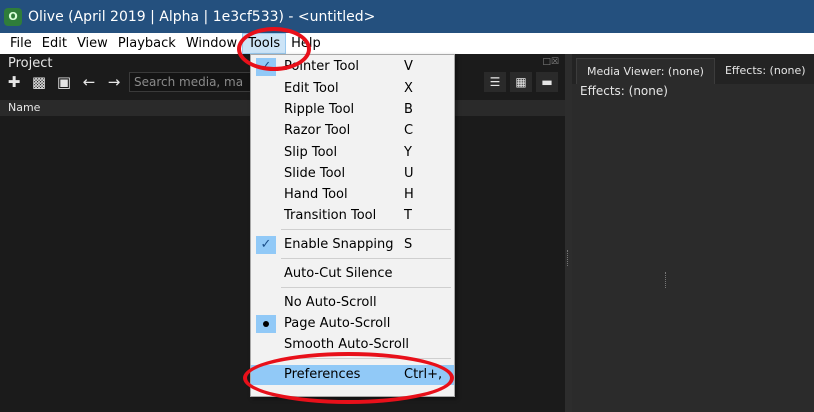  Describe the element at coordinates (89, 82) in the screenshot. I see `undo-icon: ←` at that location.